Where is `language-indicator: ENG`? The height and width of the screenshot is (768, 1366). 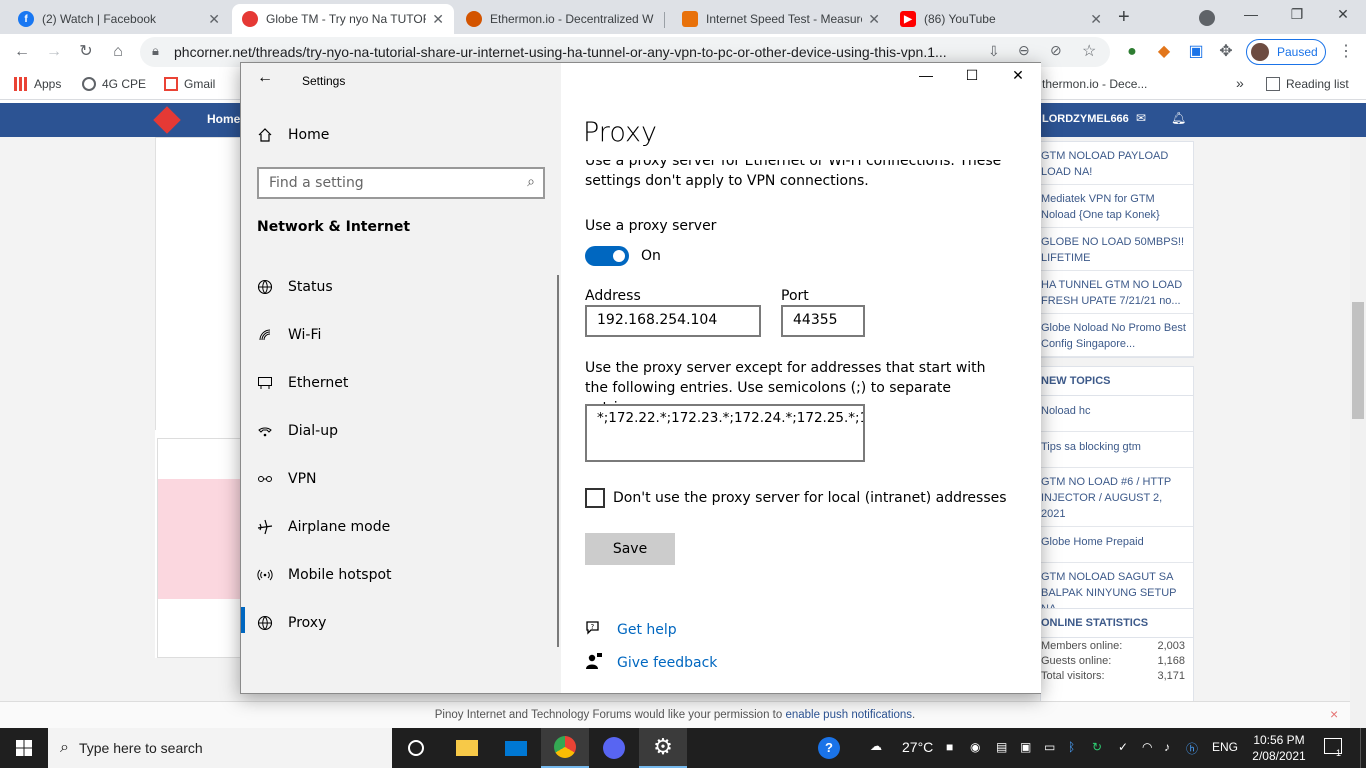 language-indicator: ENG is located at coordinates (1225, 747).